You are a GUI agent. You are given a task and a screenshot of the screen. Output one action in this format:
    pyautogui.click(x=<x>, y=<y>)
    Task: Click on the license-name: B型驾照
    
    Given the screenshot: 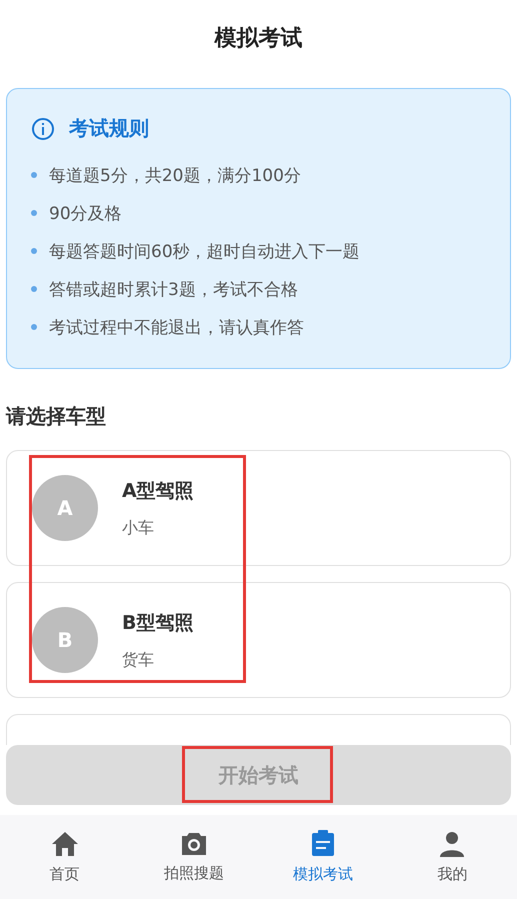 What is the action you would take?
    pyautogui.click(x=158, y=623)
    